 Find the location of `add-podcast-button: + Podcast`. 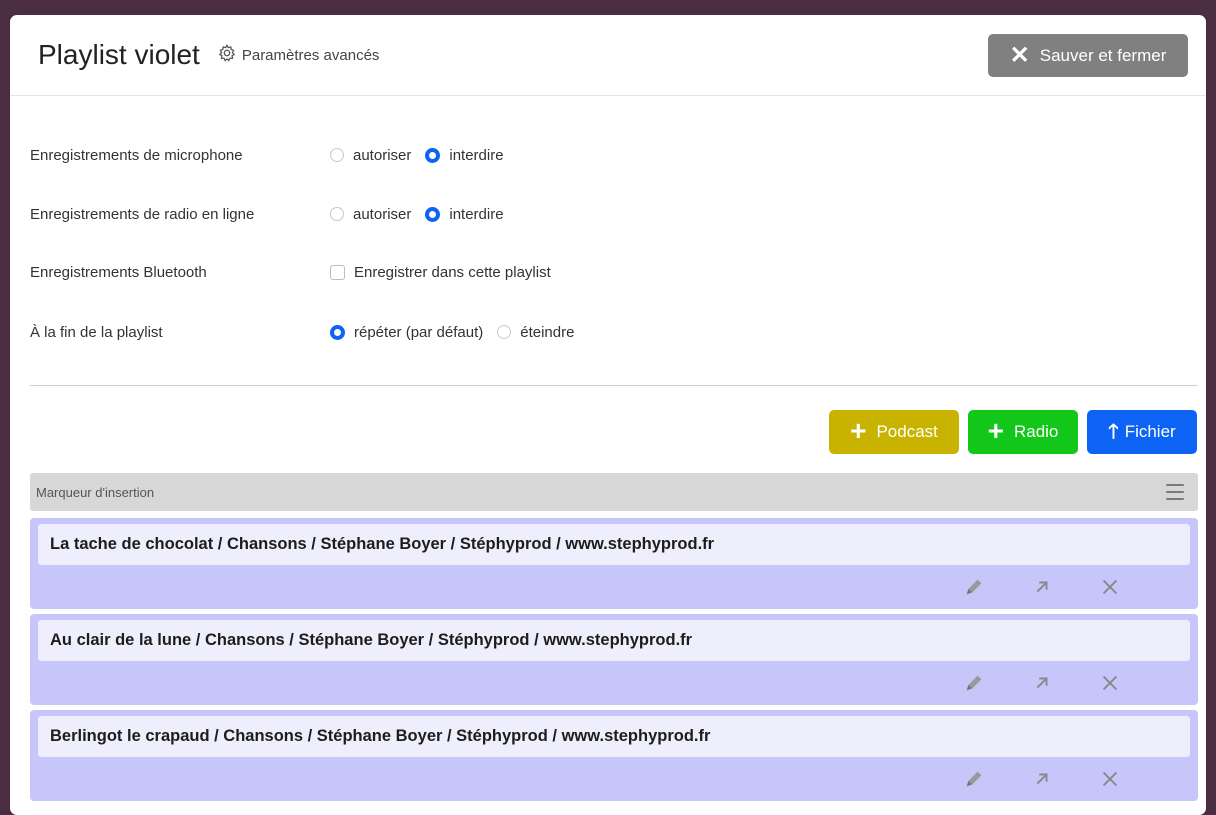

add-podcast-button: + Podcast is located at coordinates (894, 432).